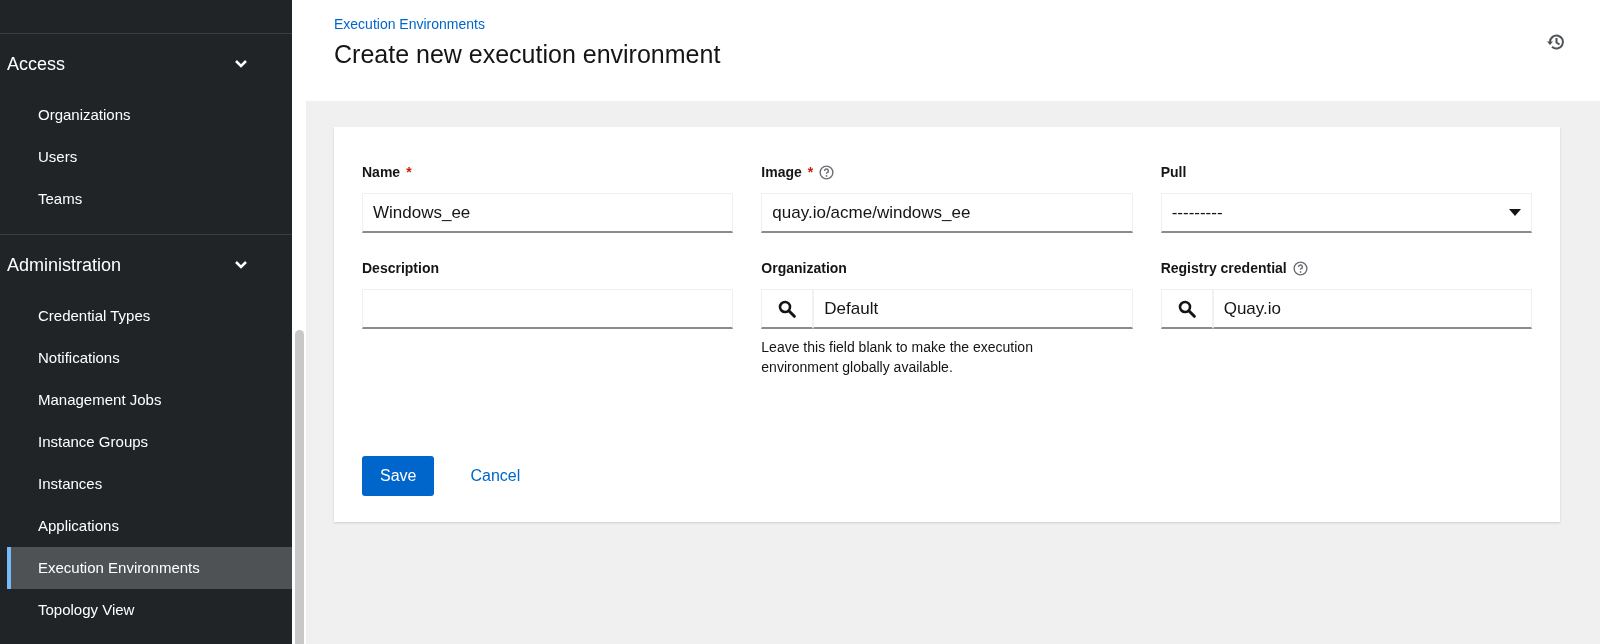 Image resolution: width=1600 pixels, height=644 pixels. I want to click on nav-group-title: Access, so click(36, 64).